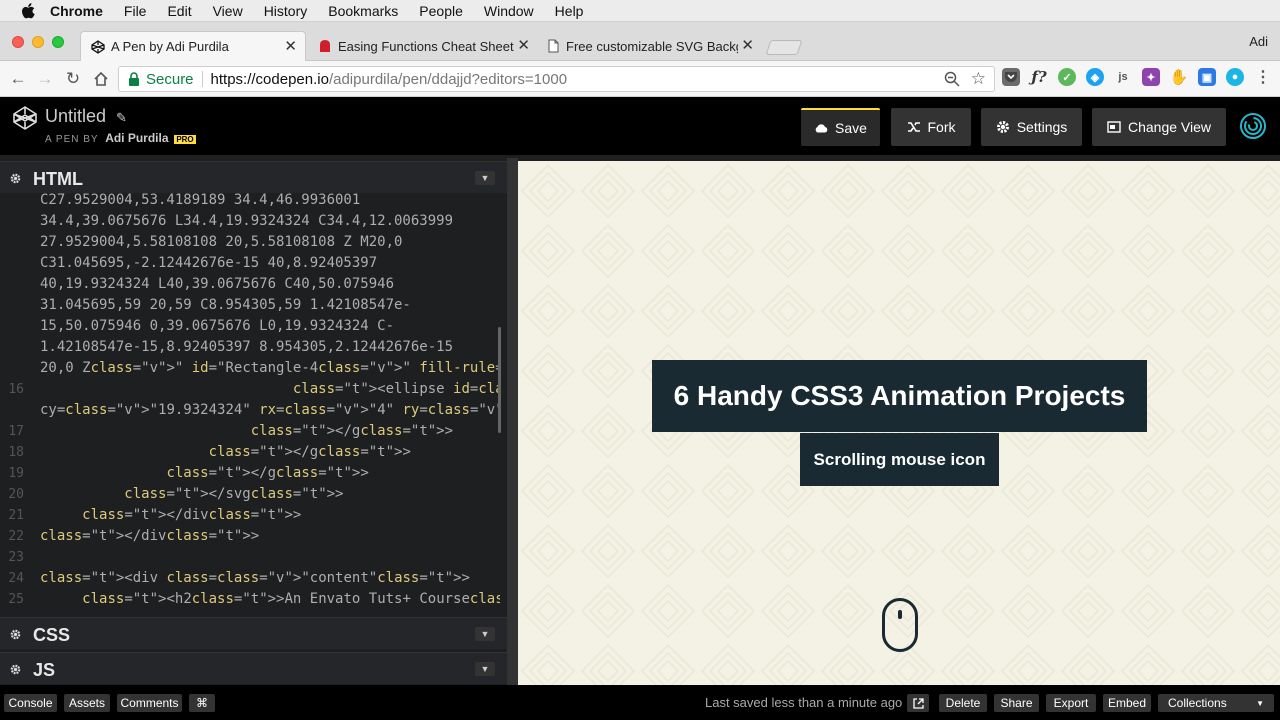  What do you see at coordinates (16, 536) in the screenshot?
I see `line-number: 22` at bounding box center [16, 536].